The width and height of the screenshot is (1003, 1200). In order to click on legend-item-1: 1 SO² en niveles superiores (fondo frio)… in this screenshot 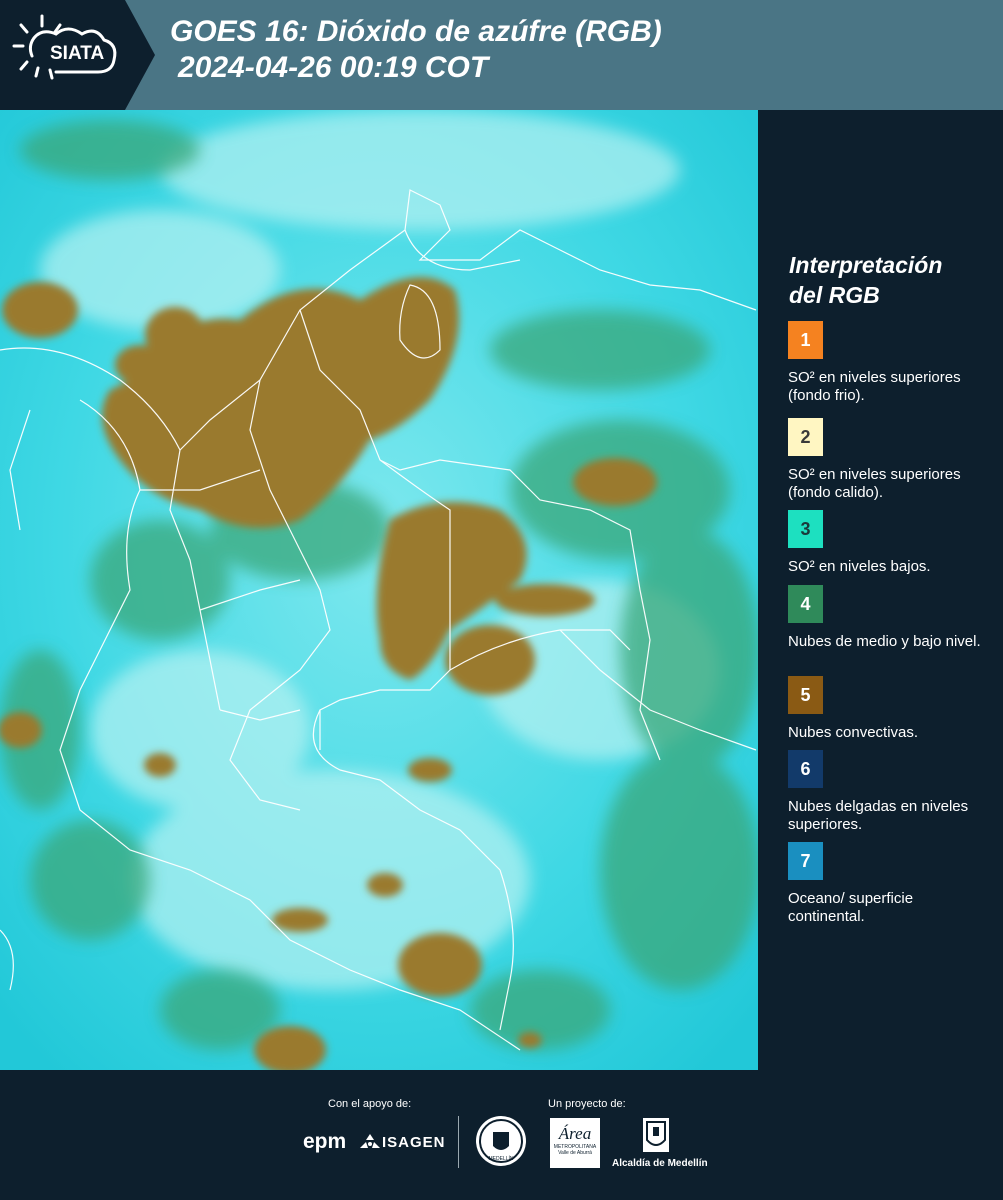, I will do `click(890, 363)`.